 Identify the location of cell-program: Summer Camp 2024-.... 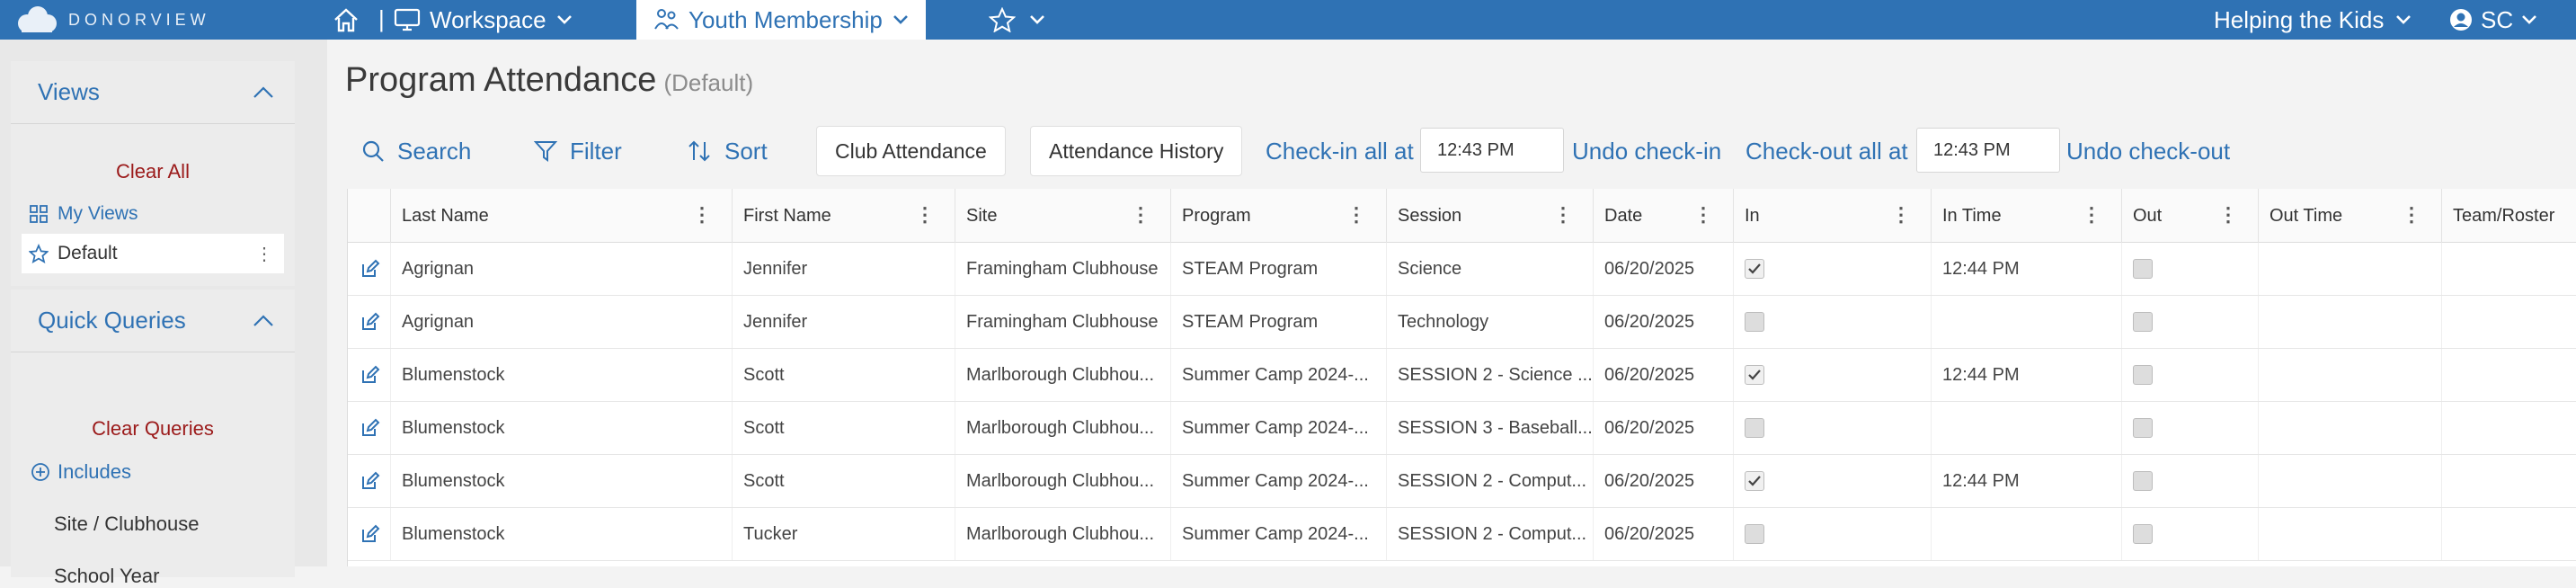
(1279, 428).